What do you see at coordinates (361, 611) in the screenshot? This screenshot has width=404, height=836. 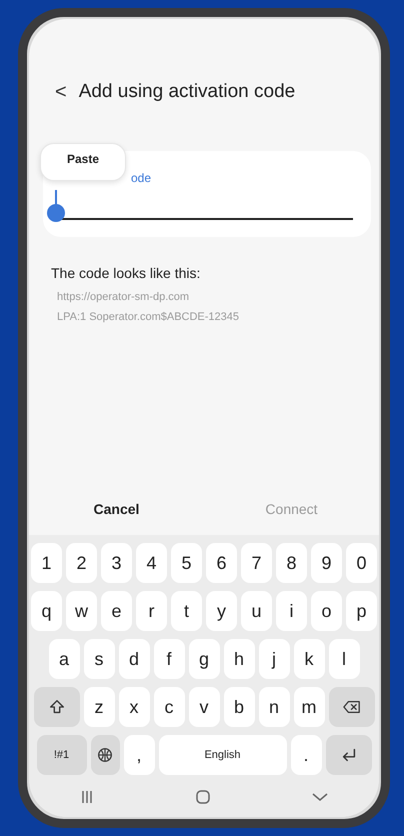 I see `keyboard-key: p` at bounding box center [361, 611].